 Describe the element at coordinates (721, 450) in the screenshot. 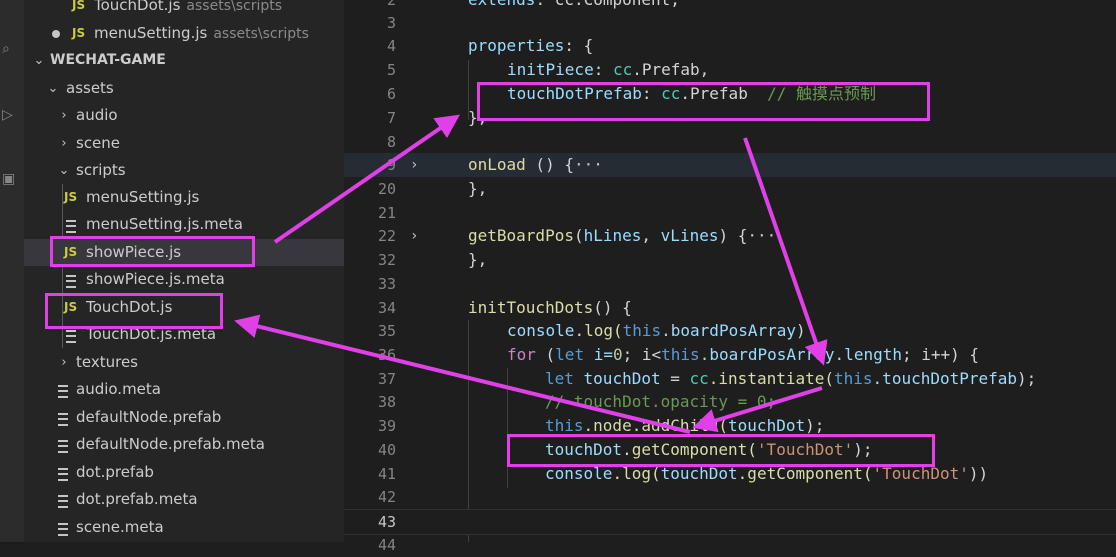

I see `highlight-box-getcomponent` at that location.